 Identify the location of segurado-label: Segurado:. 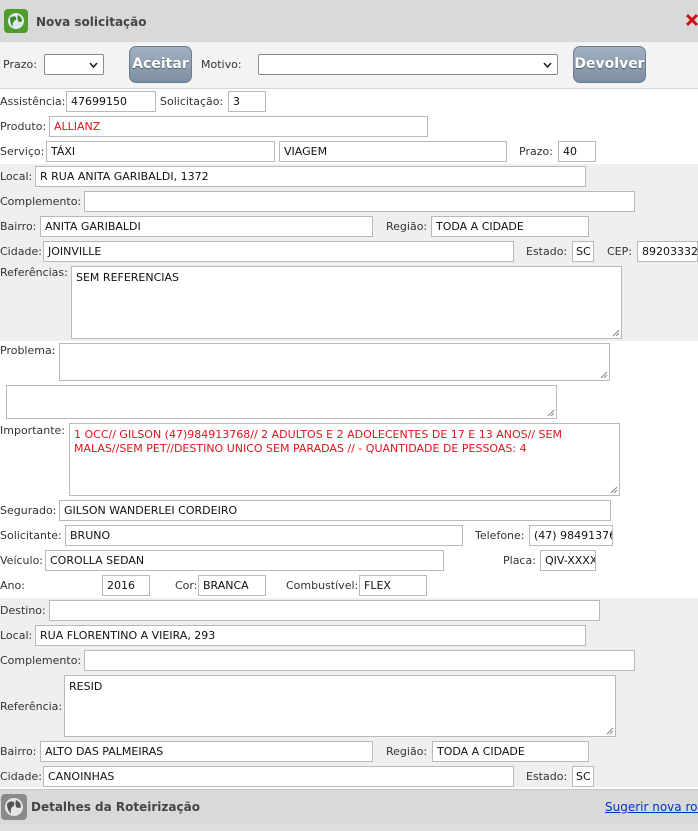
(28, 510).